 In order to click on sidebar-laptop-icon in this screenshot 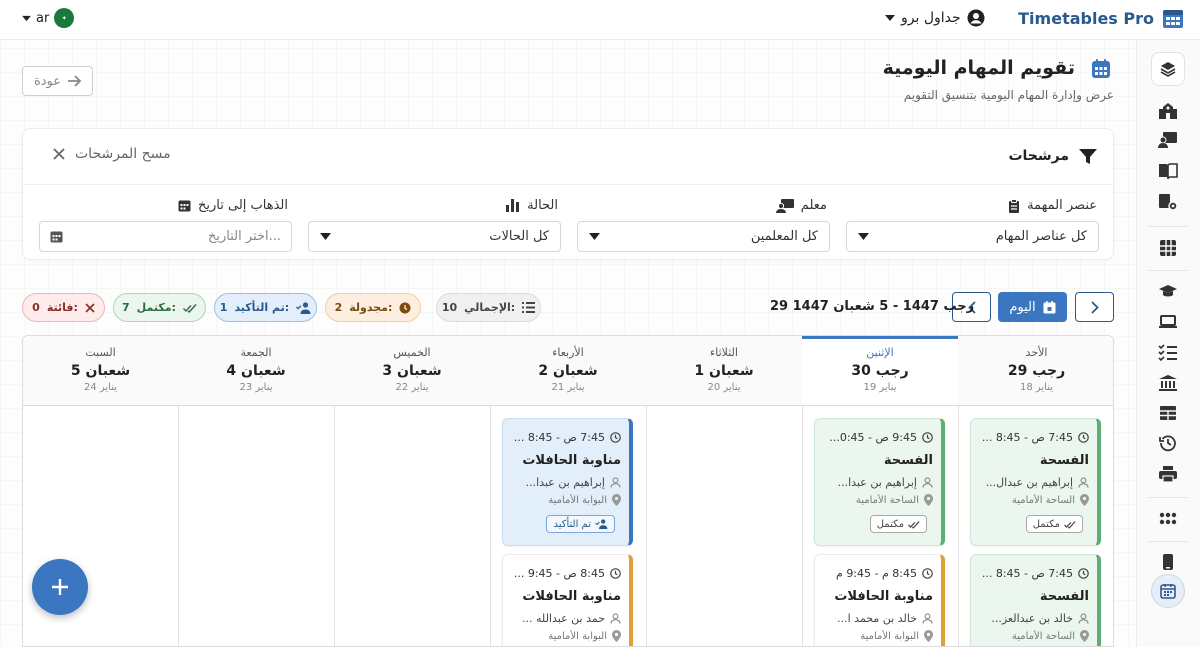, I will do `click(1168, 322)`.